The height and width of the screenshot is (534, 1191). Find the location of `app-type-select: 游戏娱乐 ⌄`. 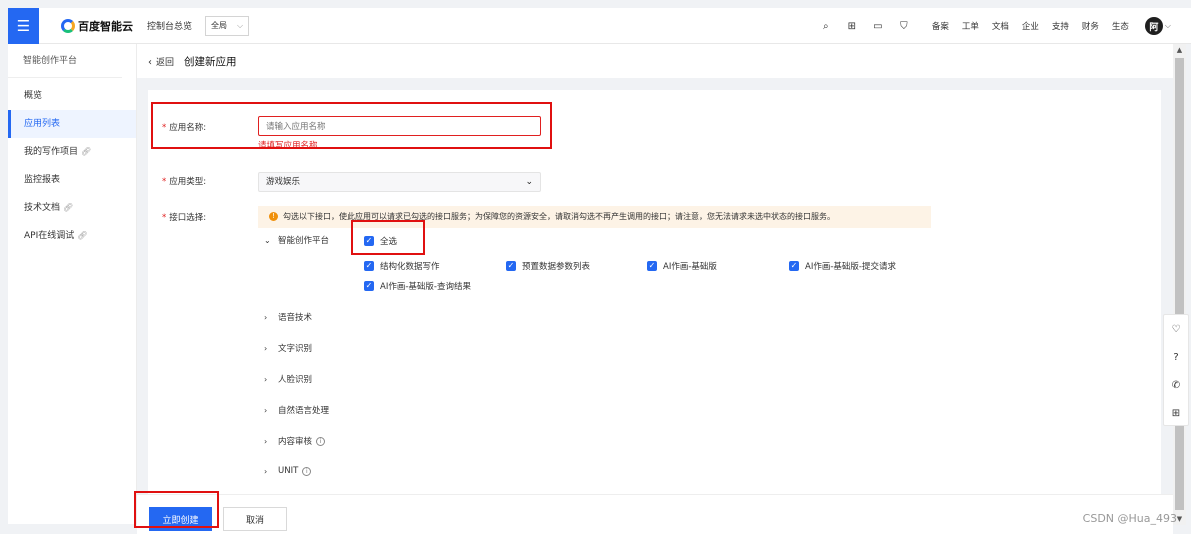

app-type-select: 游戏娱乐 ⌄ is located at coordinates (399, 182).